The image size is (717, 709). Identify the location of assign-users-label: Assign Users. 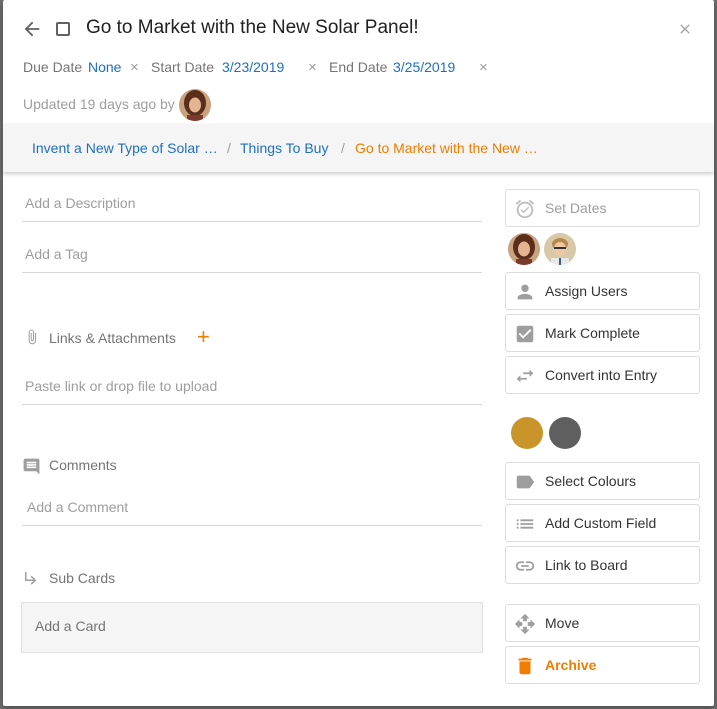
(586, 291).